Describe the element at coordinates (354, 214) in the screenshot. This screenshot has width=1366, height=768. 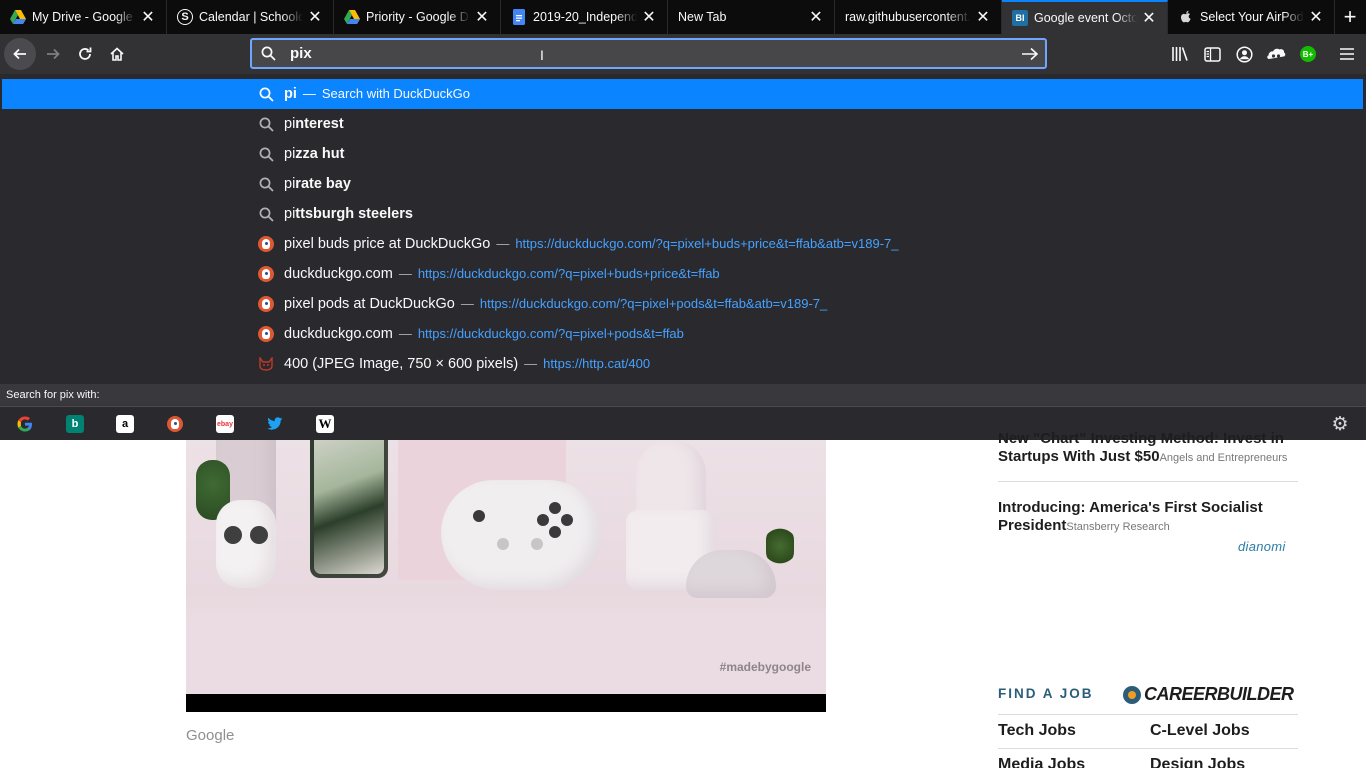
I see `suggestion-completion: ttsburgh steelers` at that location.